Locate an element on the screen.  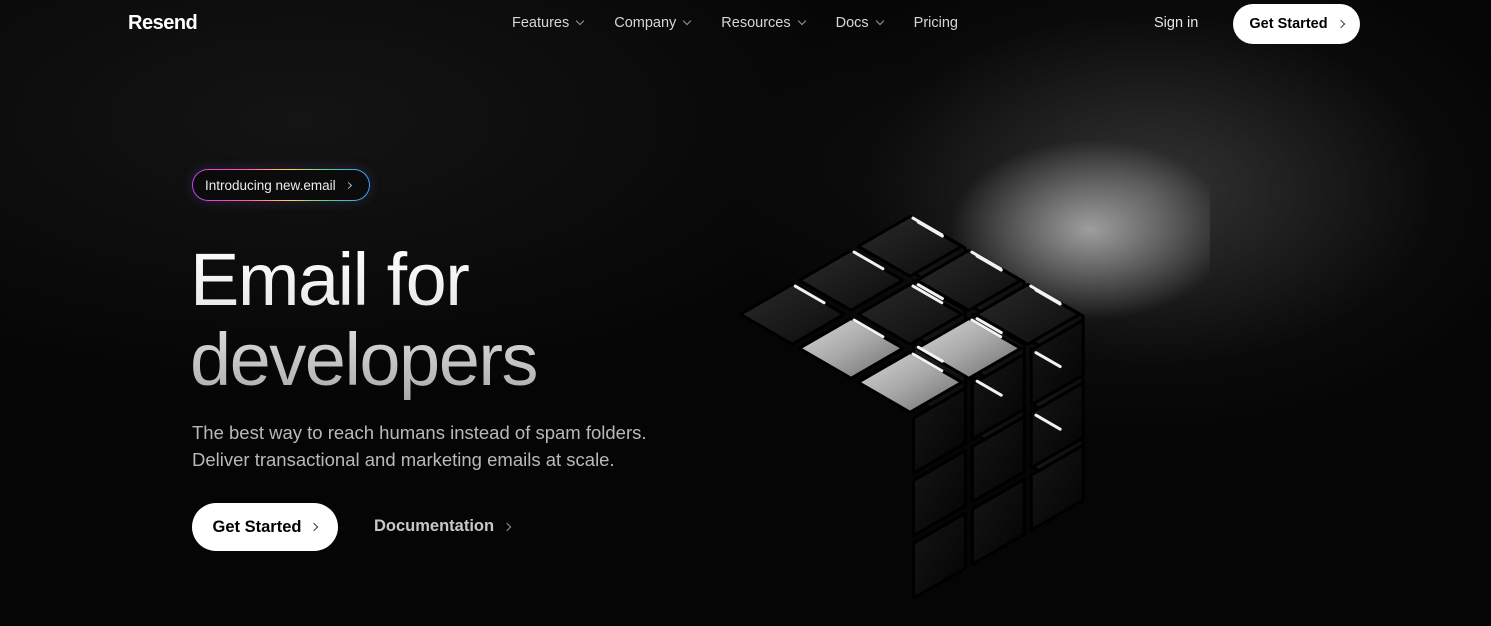
nav-links: Features Company Resources Docs Pricing is located at coordinates (750, 23).